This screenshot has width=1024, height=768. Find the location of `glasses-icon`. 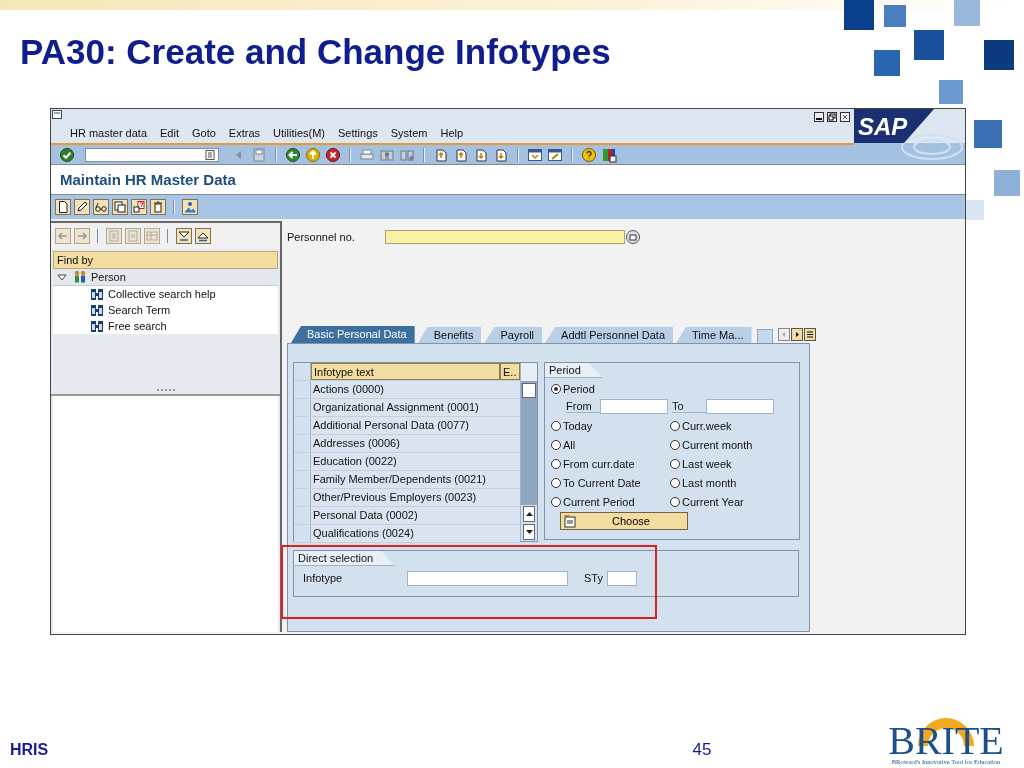

glasses-icon is located at coordinates (101, 207).